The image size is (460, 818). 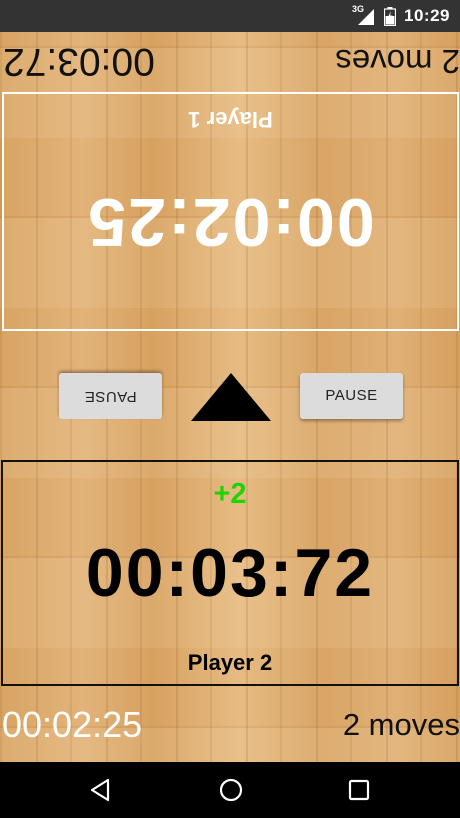 What do you see at coordinates (230, 222) in the screenshot?
I see `player1-clock: 00:02:25` at bounding box center [230, 222].